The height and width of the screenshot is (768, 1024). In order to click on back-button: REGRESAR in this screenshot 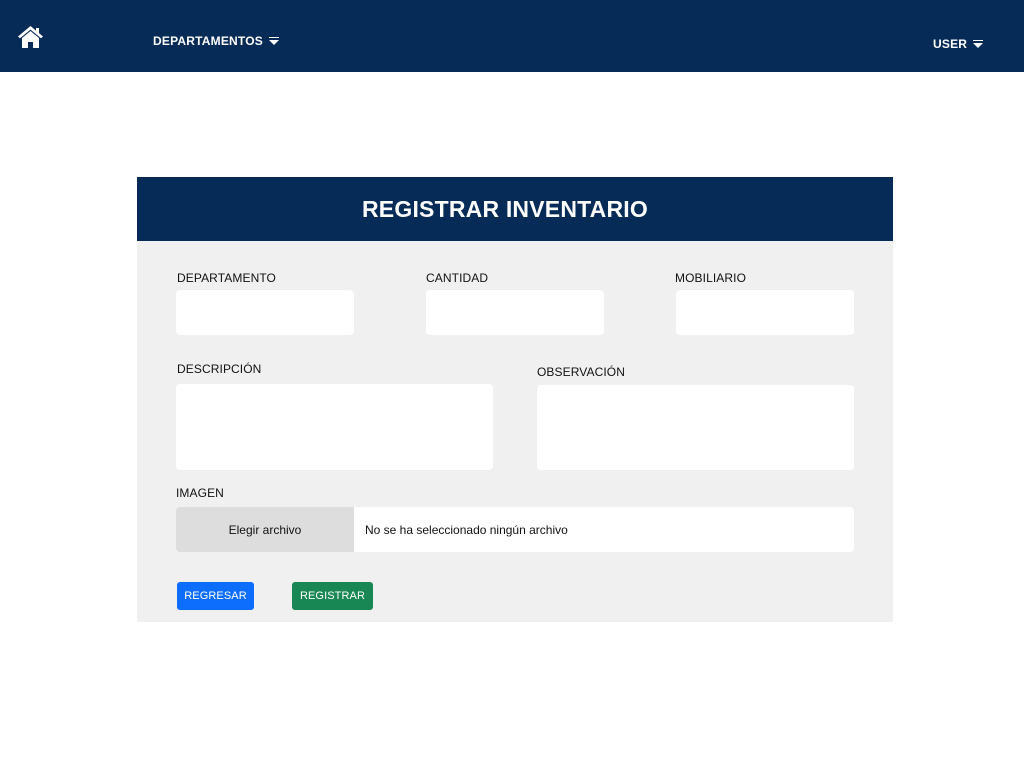, I will do `click(215, 596)`.